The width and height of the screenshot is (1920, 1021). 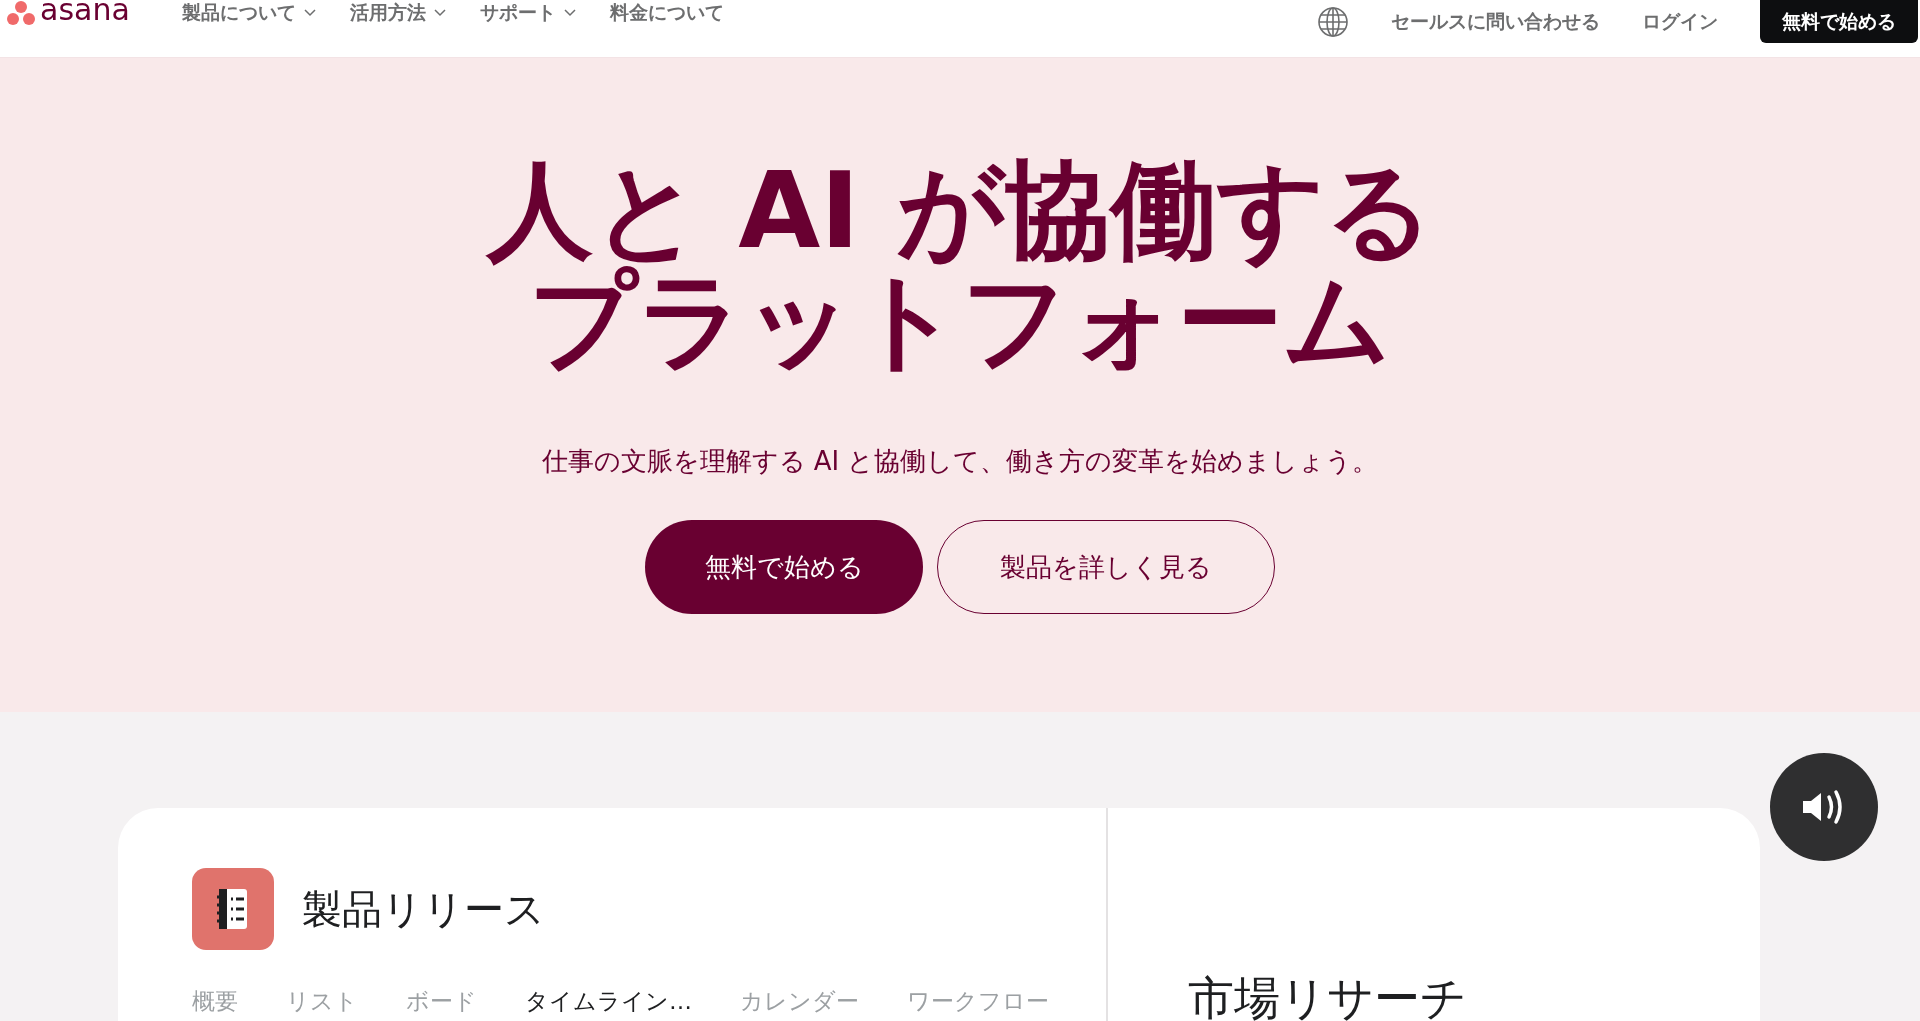 What do you see at coordinates (1680, 21) in the screenshot?
I see `login-link: ログイン` at bounding box center [1680, 21].